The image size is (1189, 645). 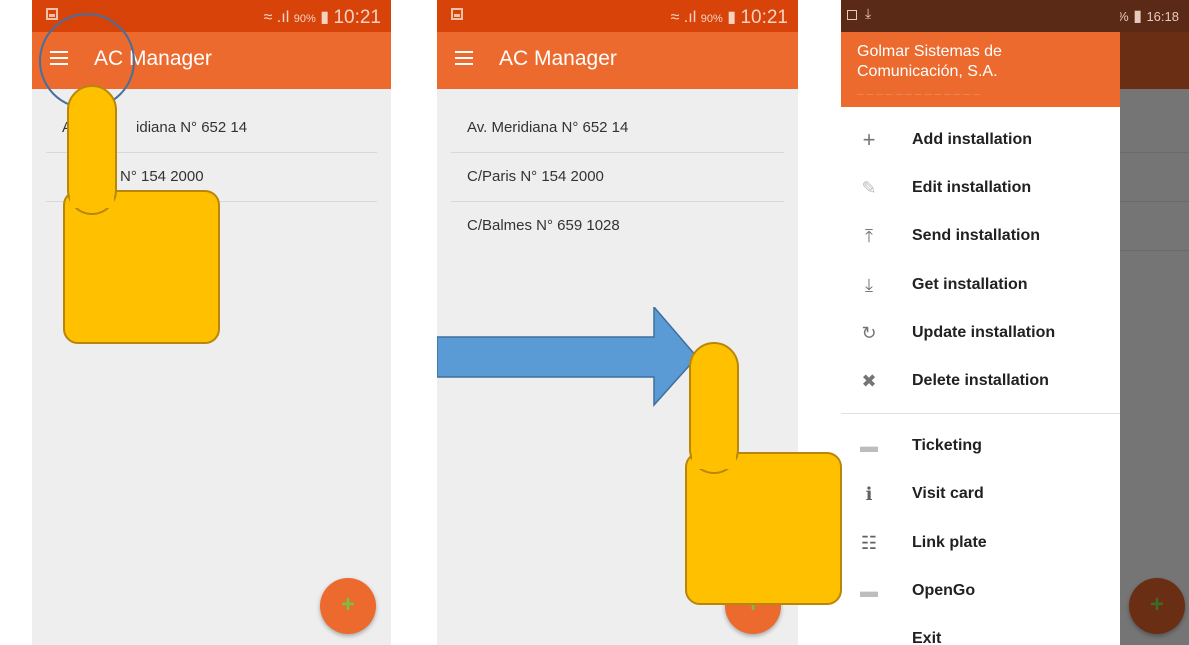 What do you see at coordinates (980, 188) in the screenshot?
I see `menu-item-edit-installation: ✎ Edit installation` at bounding box center [980, 188].